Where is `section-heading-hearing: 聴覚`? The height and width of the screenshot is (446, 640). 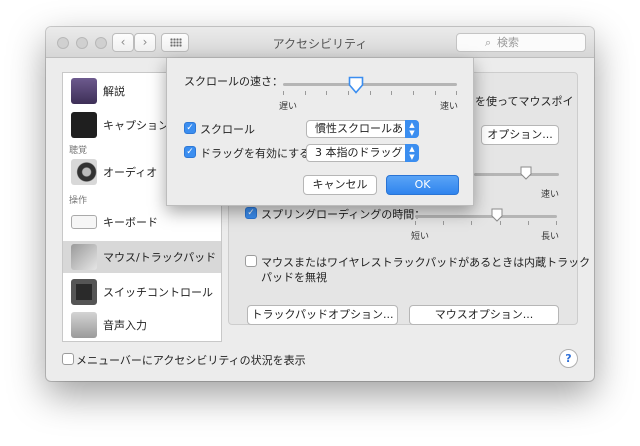 section-heading-hearing: 聴覚 is located at coordinates (78, 151).